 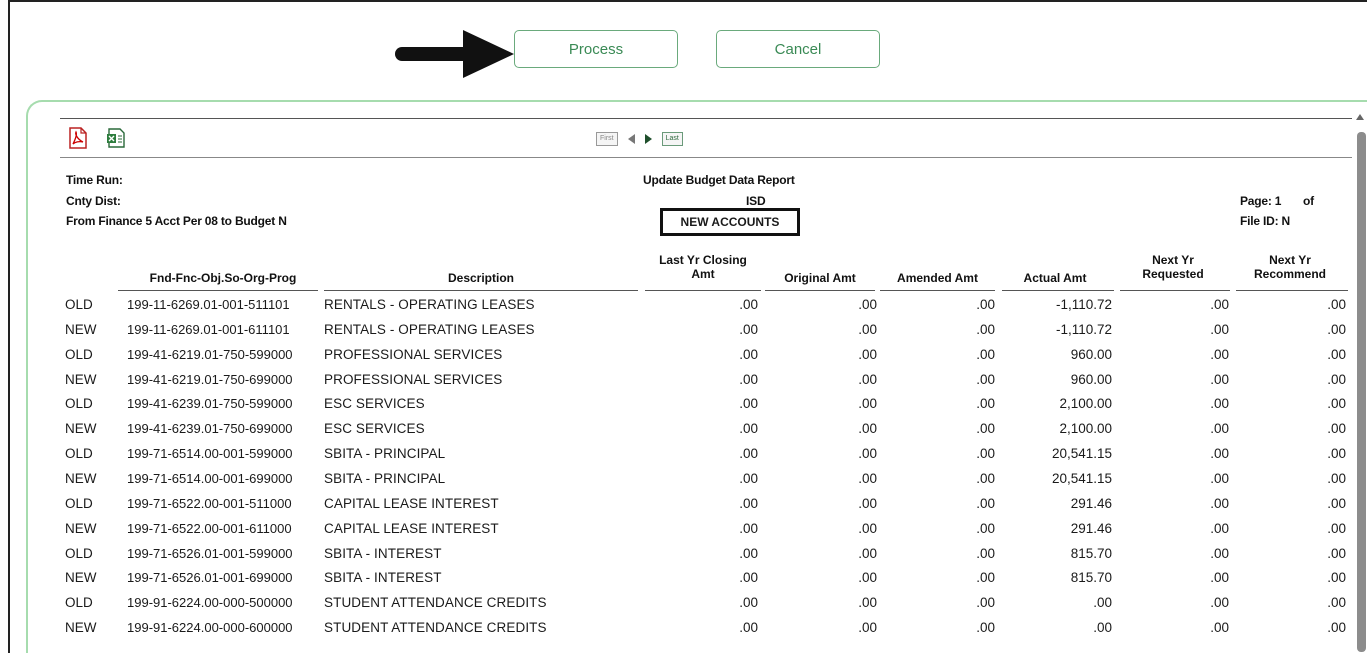 I want to click on row-actual-amt: 20,541.15, so click(x=1081, y=478).